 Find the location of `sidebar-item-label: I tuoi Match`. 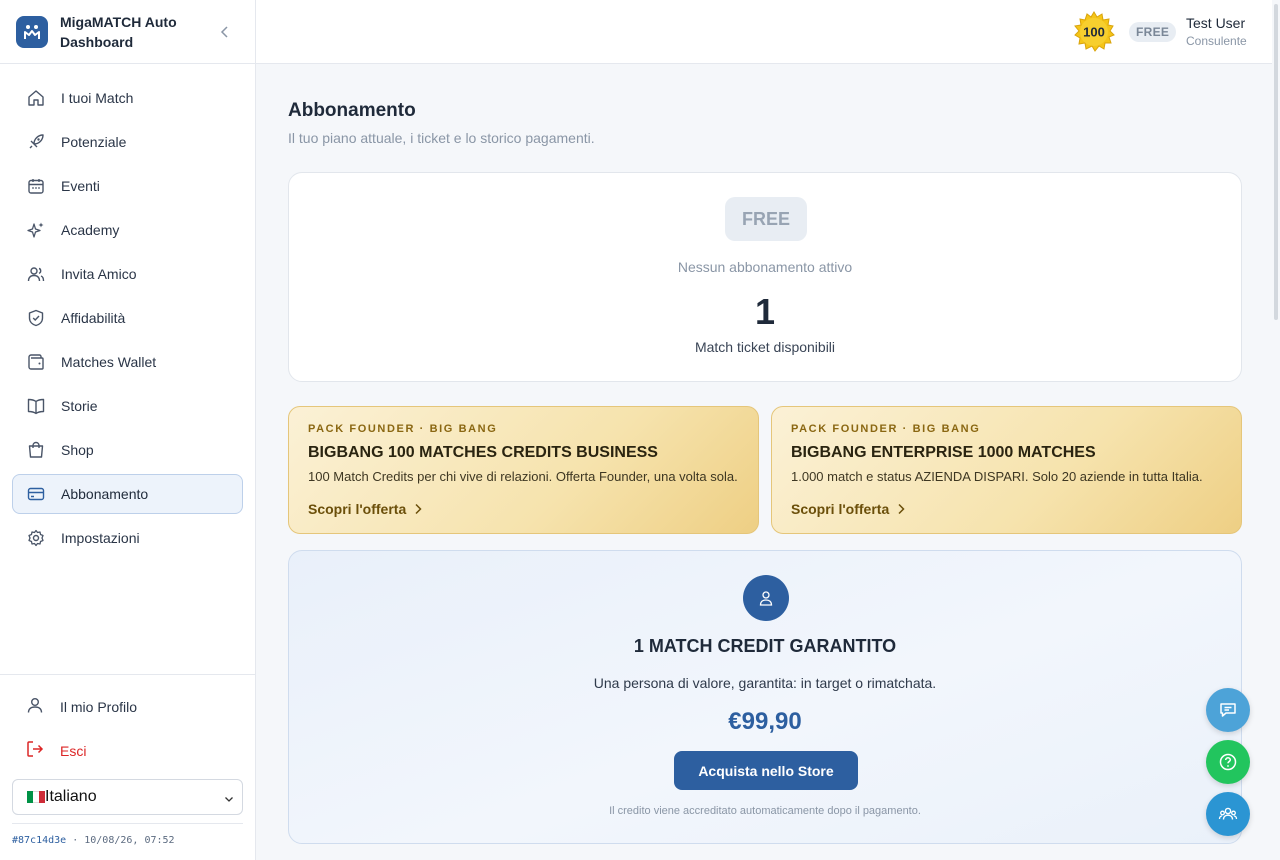

sidebar-item-label: I tuoi Match is located at coordinates (97, 98).